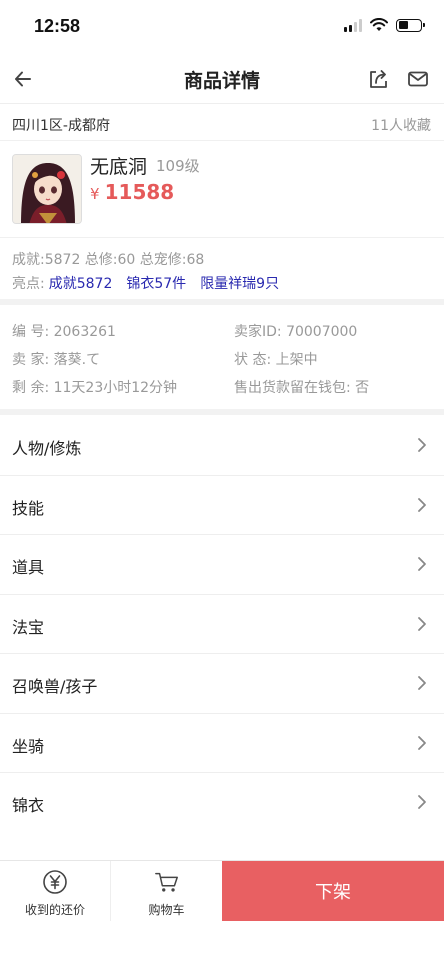  Describe the element at coordinates (28, 567) in the screenshot. I see `menu-item-label: 道具` at that location.